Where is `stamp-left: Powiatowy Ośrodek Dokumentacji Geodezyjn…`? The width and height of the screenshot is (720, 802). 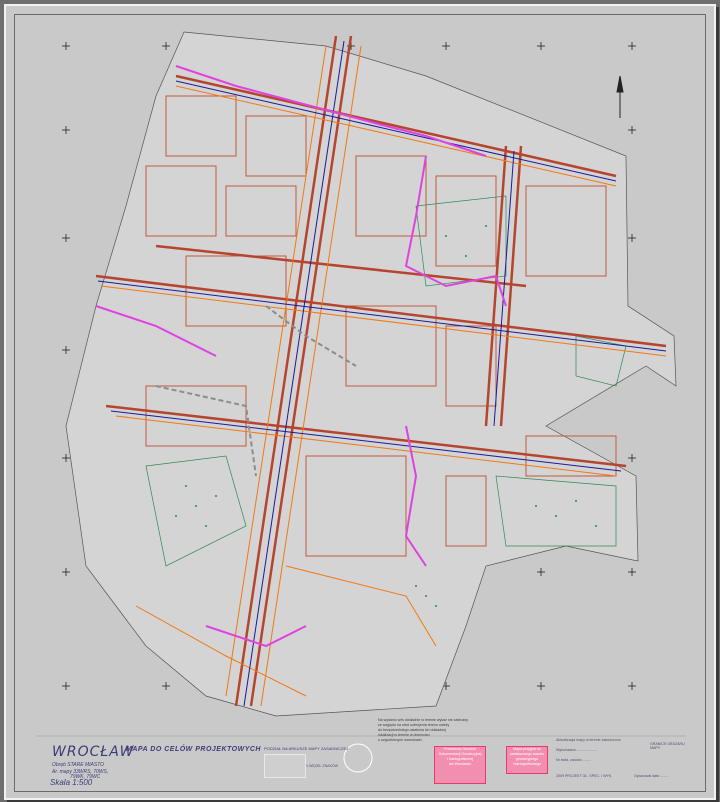 stamp-left: Powiatowy Ośrodek Dokumentacji Geodezyjn… is located at coordinates (460, 765).